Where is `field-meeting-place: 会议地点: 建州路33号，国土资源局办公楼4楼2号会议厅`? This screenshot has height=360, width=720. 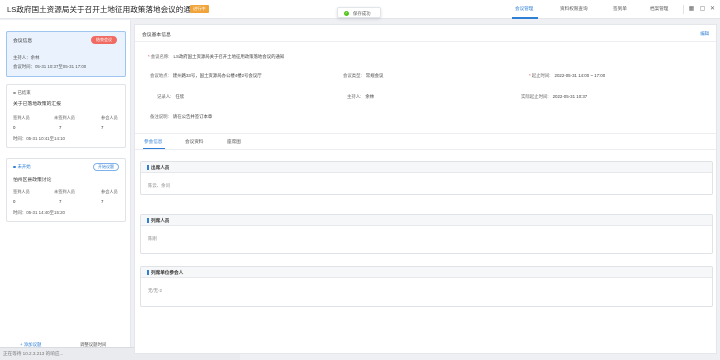 field-meeting-place: 会议地点: 建州路33号，国土资源局办公楼4楼2号会议厅 is located at coordinates (206, 75).